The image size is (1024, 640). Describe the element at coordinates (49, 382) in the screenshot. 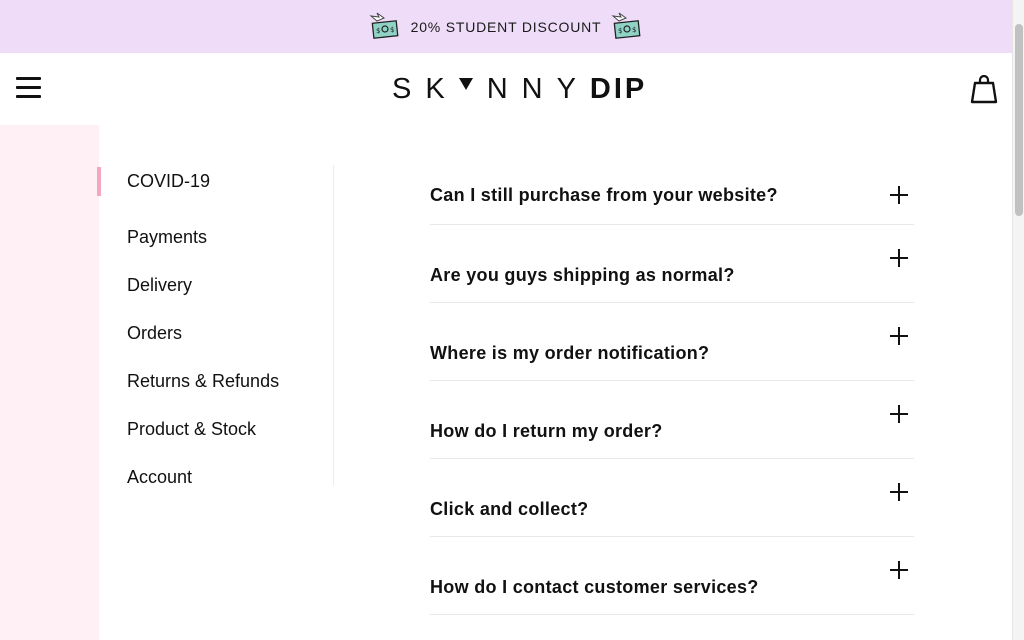

I see `side-decoration` at that location.